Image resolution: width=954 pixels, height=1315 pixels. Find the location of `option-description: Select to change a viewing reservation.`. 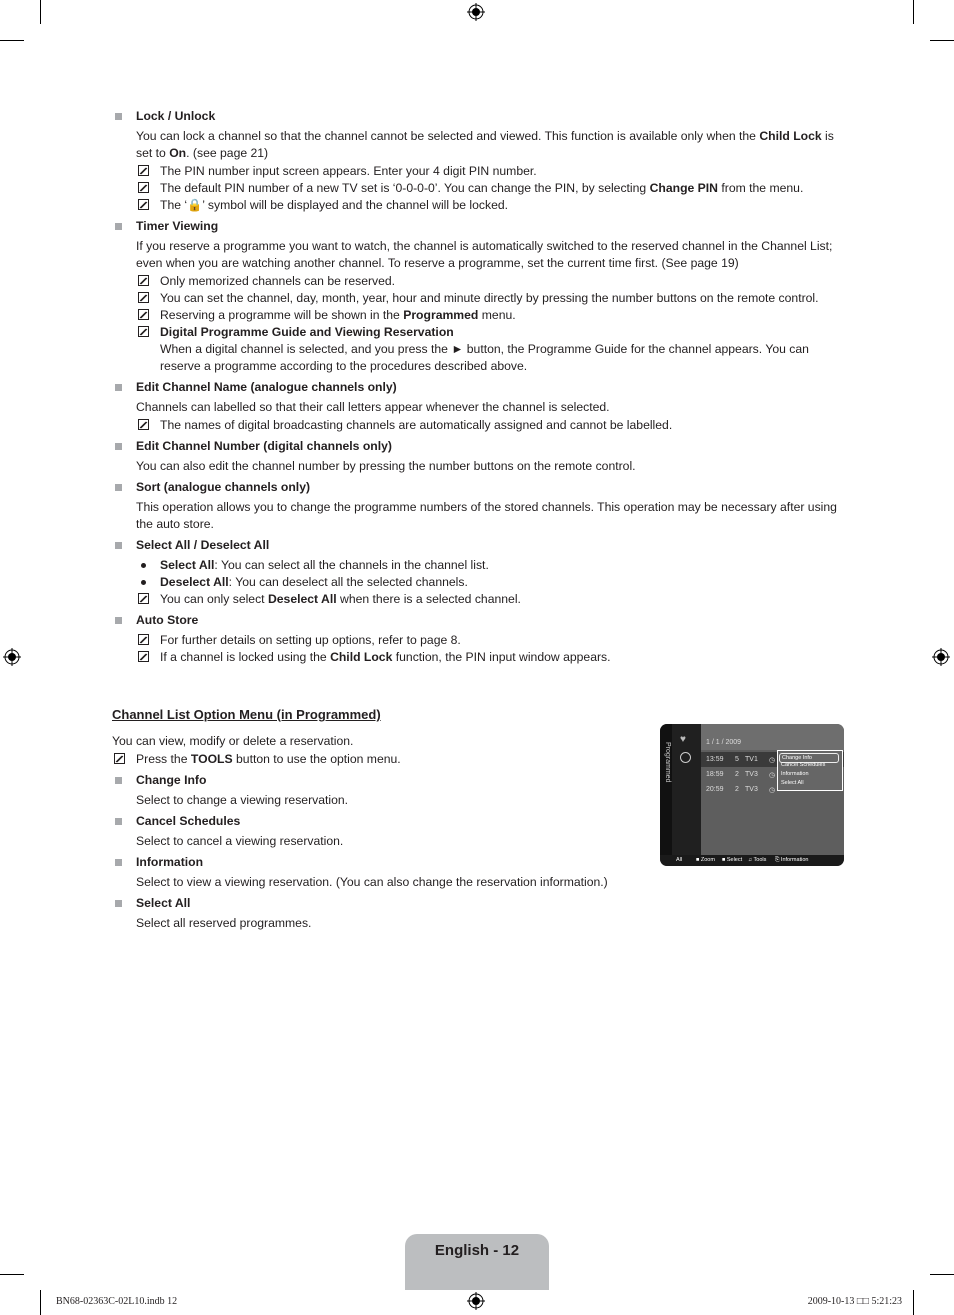

option-description: Select to change a viewing reservation. is located at coordinates (242, 800).